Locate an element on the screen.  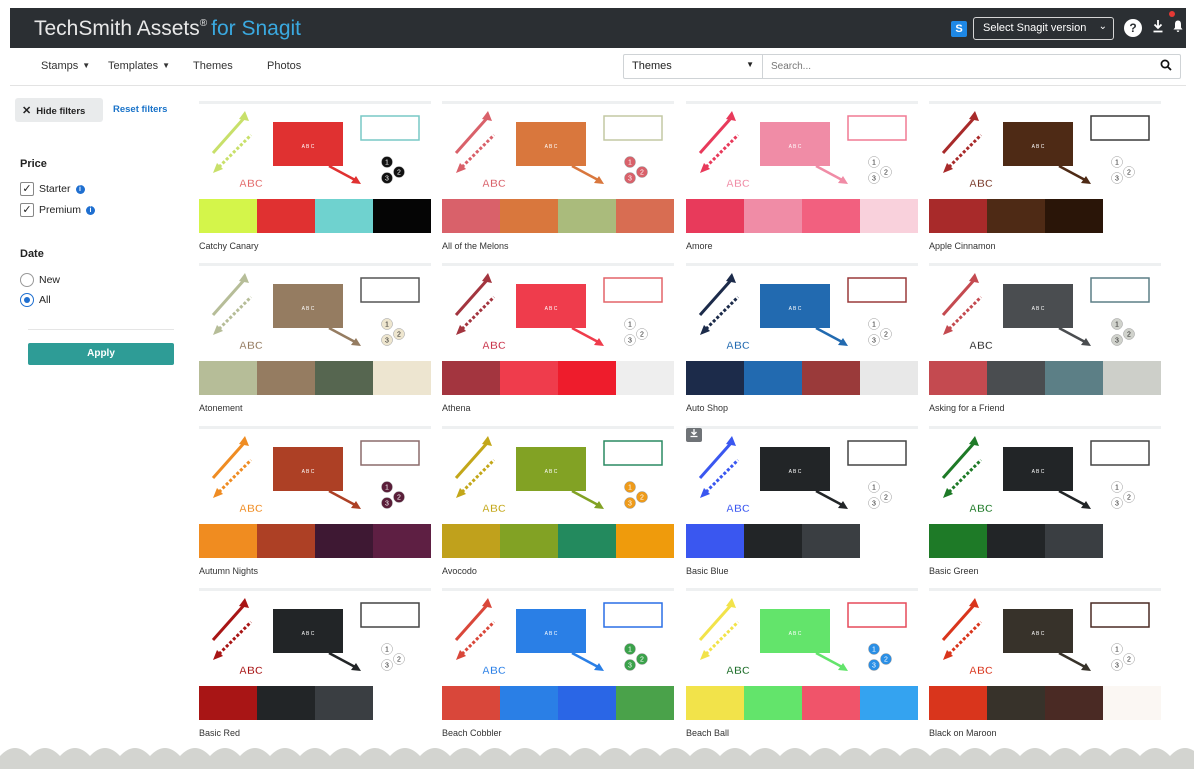
reset-filters-link: Reset filters is located at coordinates (140, 109).